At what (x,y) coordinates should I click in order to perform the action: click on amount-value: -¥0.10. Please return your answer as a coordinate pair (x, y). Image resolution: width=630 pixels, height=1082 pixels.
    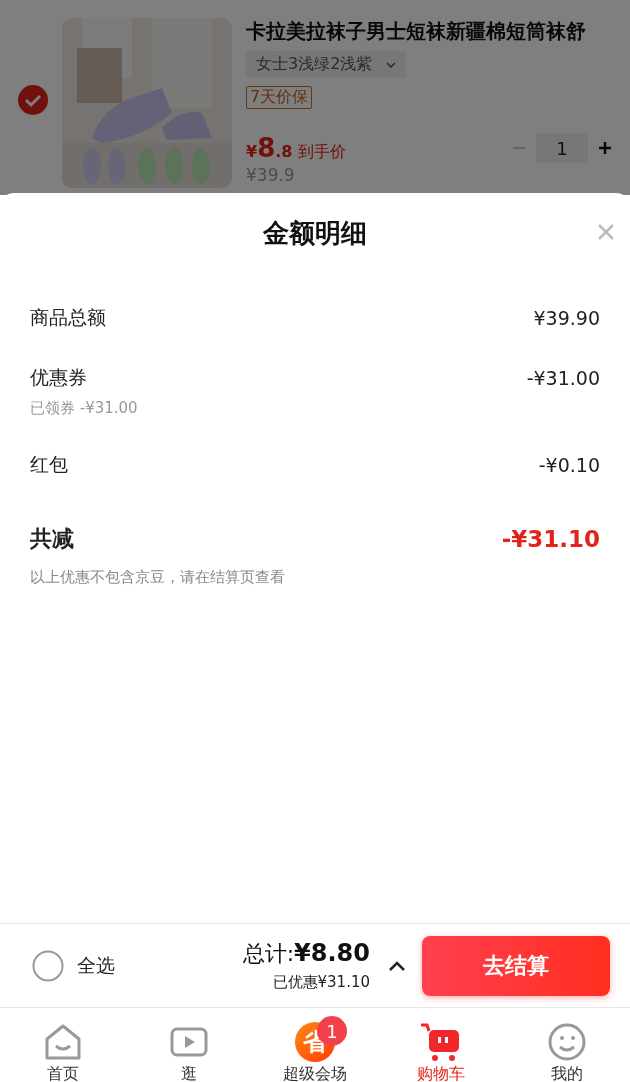
    Looking at the image, I should click on (569, 465).